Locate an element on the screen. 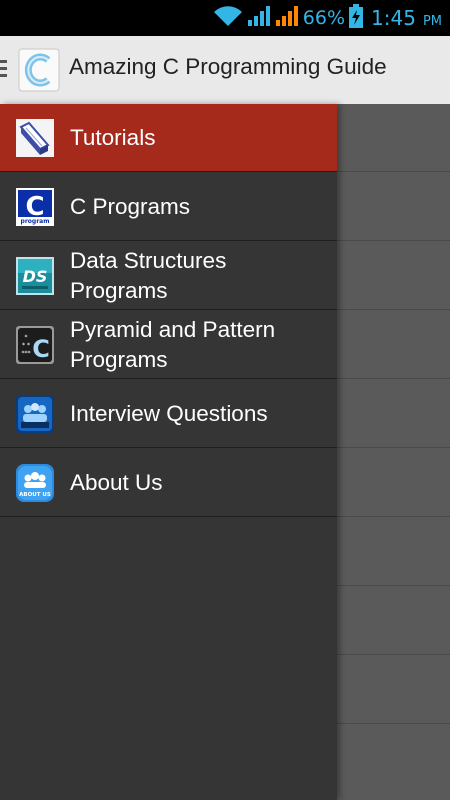 This screenshot has height=800, width=450. ds-icon: DS is located at coordinates (35, 276).